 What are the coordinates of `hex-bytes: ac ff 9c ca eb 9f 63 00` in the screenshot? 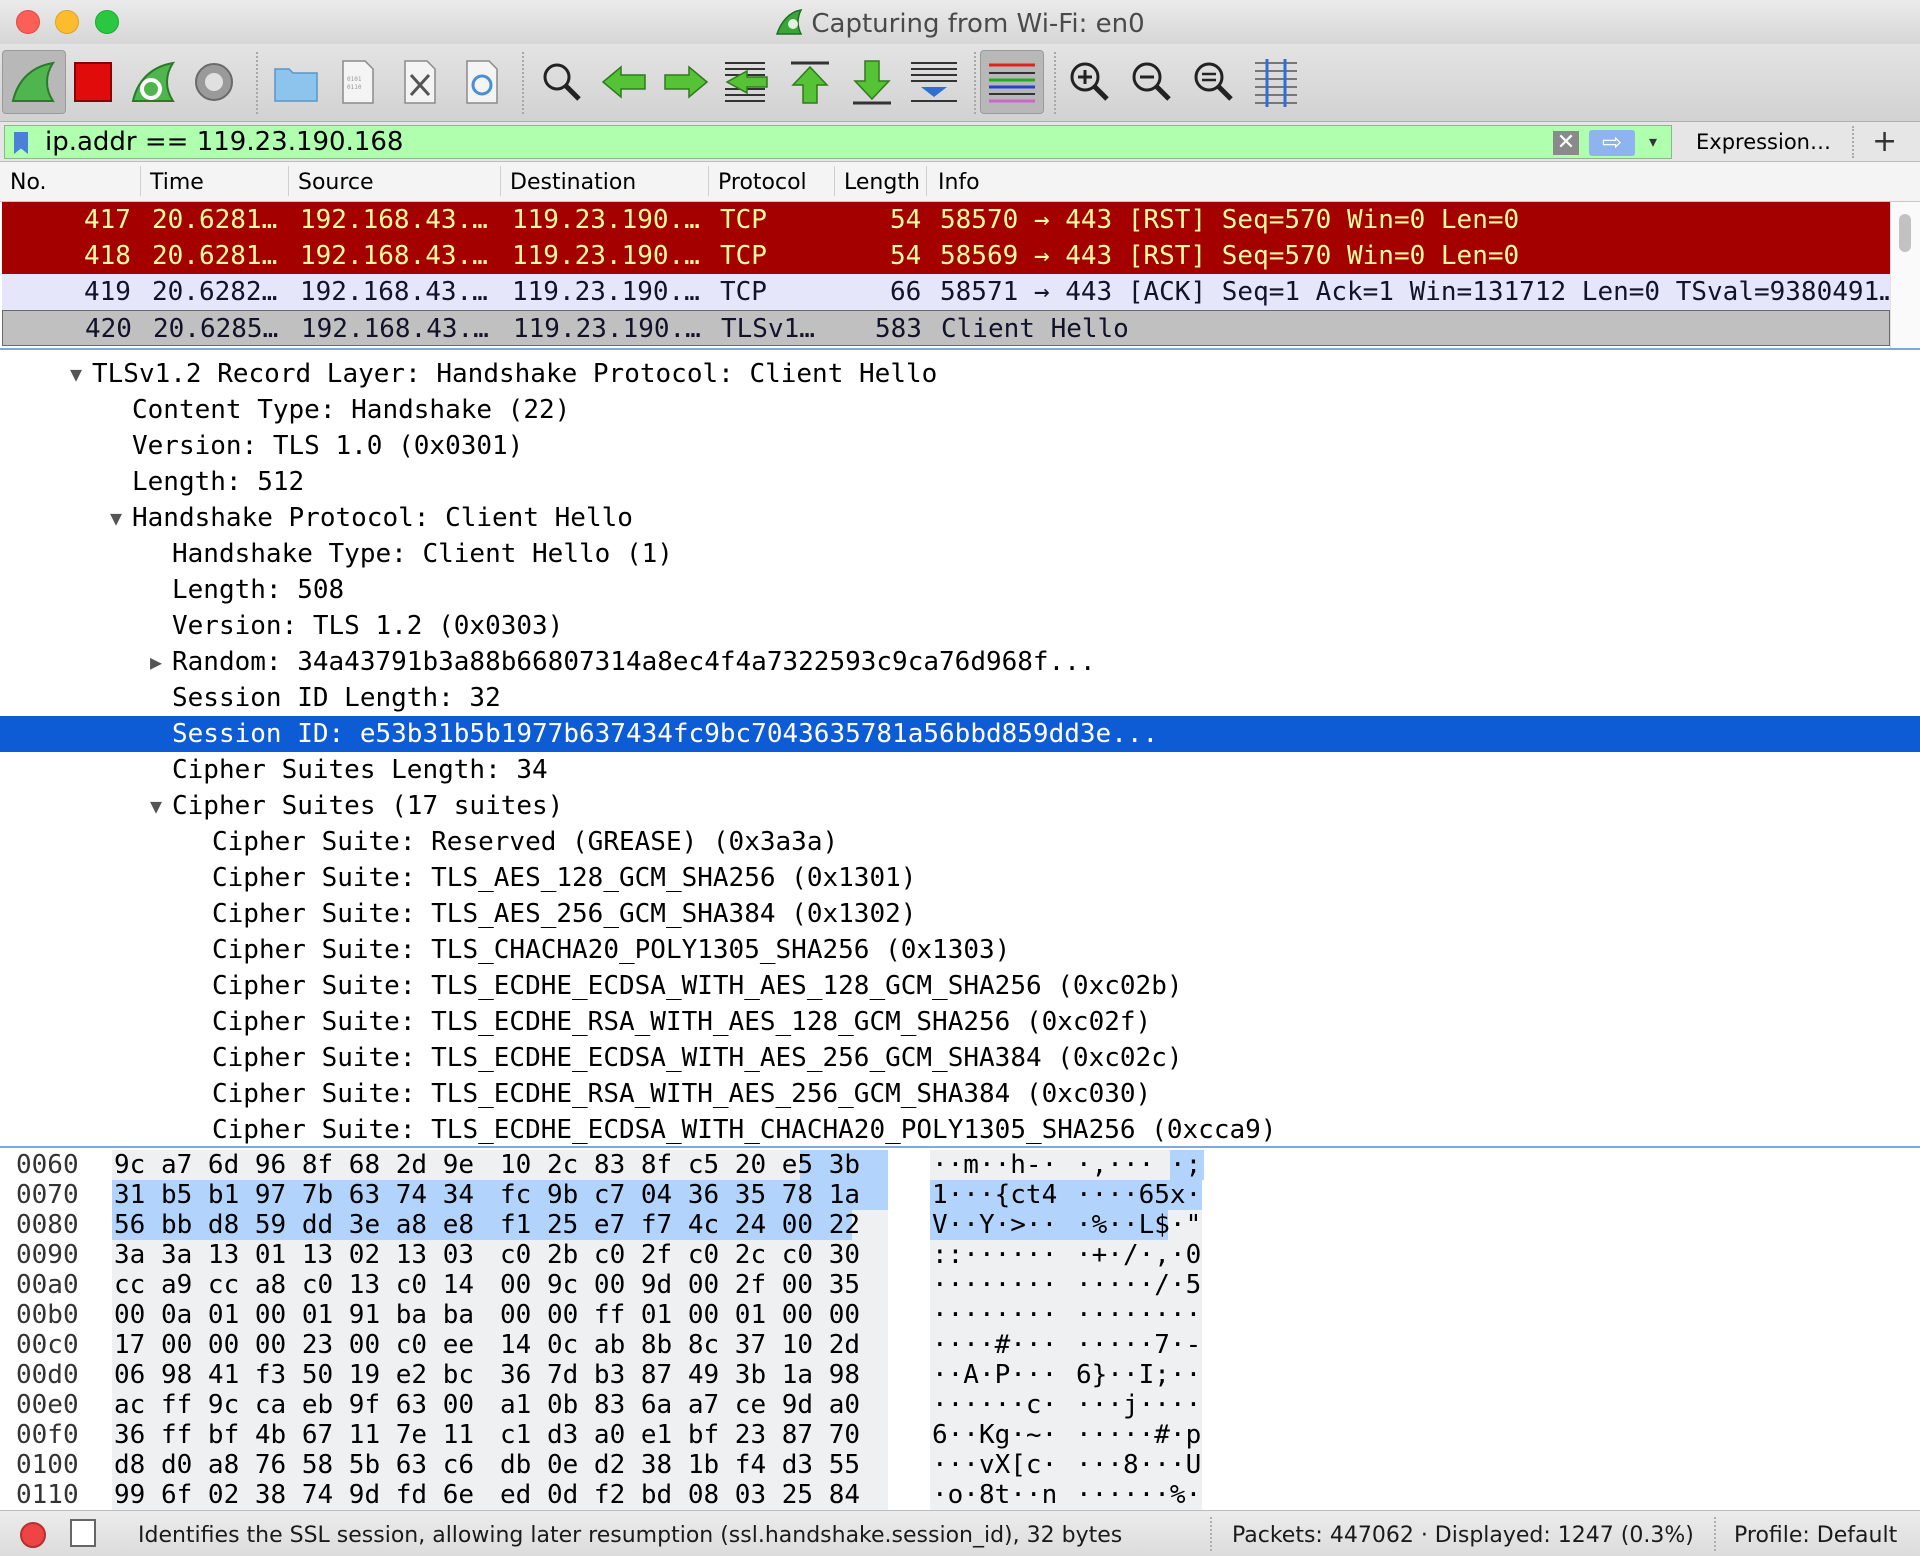 It's located at (294, 1405).